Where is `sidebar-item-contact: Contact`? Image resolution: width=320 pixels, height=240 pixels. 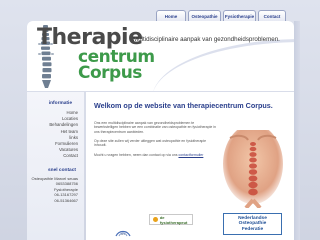
sidebar-item-contact: Contact is located at coordinates (52, 156).